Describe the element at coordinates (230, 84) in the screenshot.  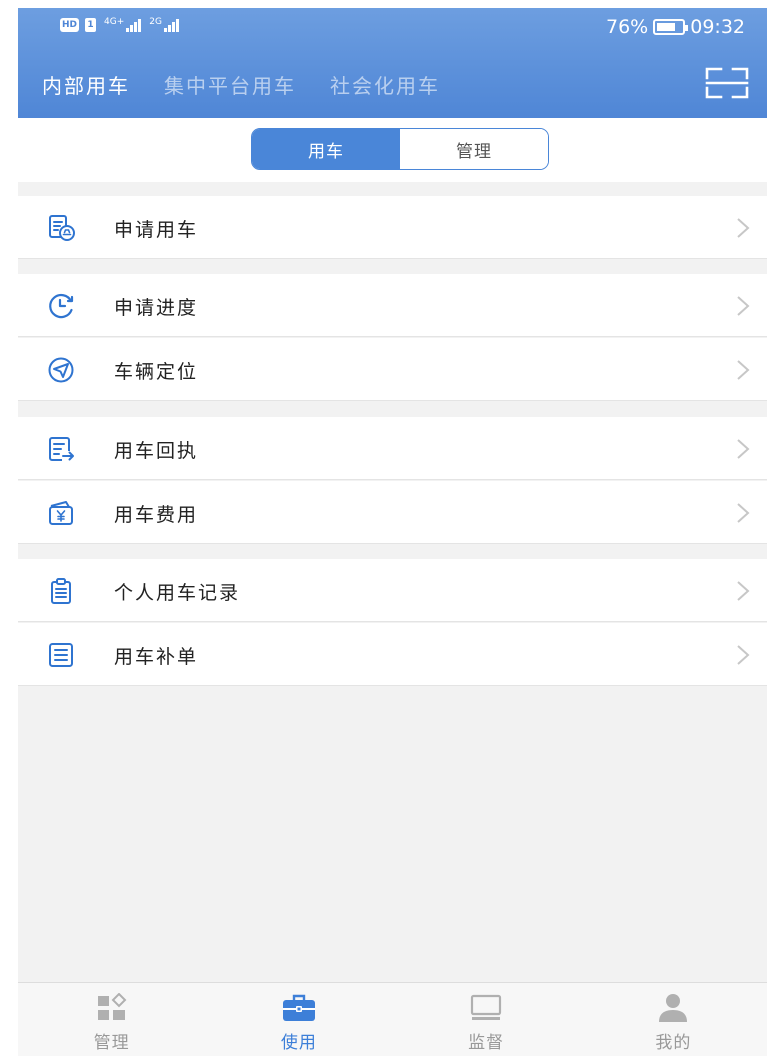
I see `tab-centralized-platform: 集中平台用车` at that location.